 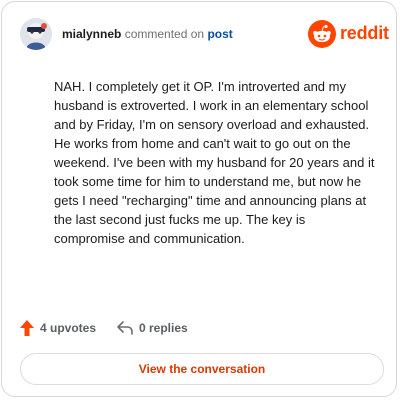 I want to click on comment-footer: 4 upvotes 0 replies, so click(x=203, y=328).